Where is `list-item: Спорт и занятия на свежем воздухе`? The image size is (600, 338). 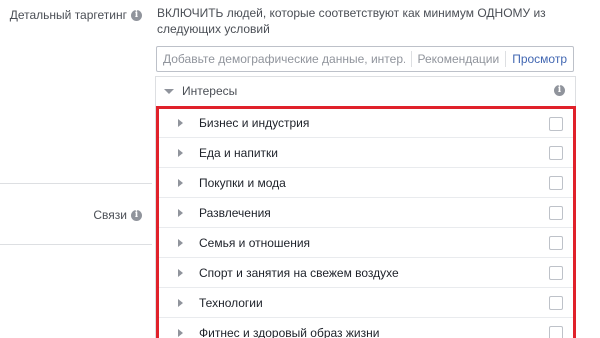 list-item: Спорт и занятия на свежем воздухе is located at coordinates (366, 273).